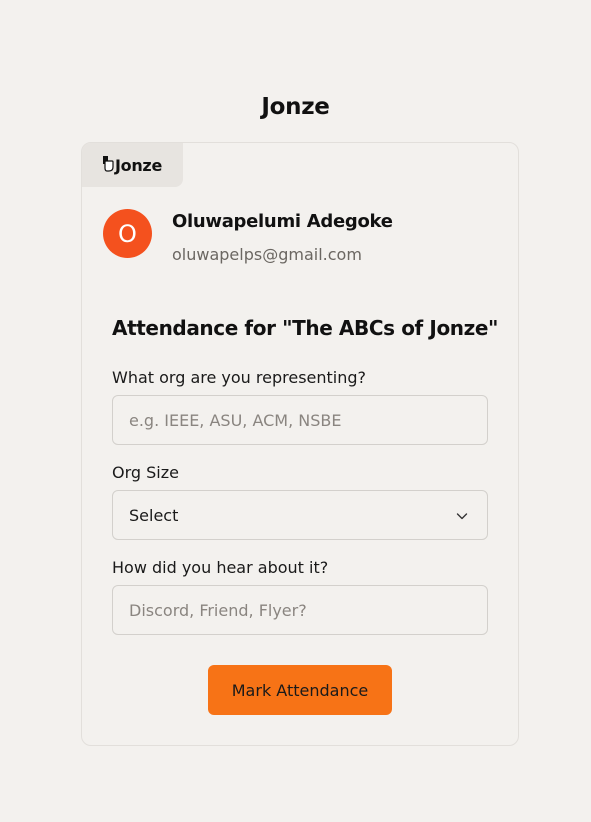 The width and height of the screenshot is (591, 822). I want to click on user-email: oluwapelps@gmail.com, so click(267, 254).